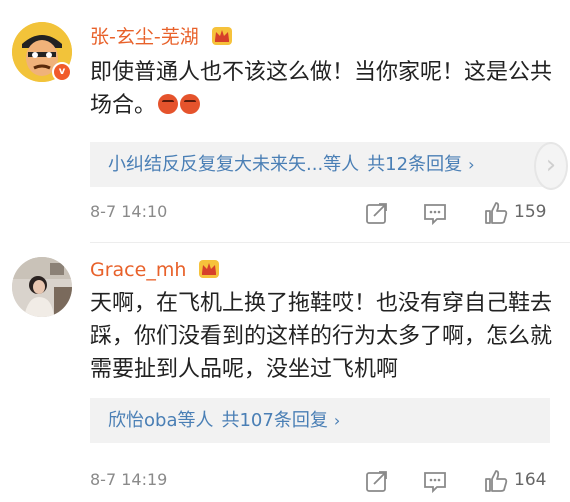 Image resolution: width=570 pixels, height=502 pixels. Describe the element at coordinates (322, 89) in the screenshot. I see `comment-content: 即使普通人也不该这么做！当你家呢！这是公共场合。` at that location.